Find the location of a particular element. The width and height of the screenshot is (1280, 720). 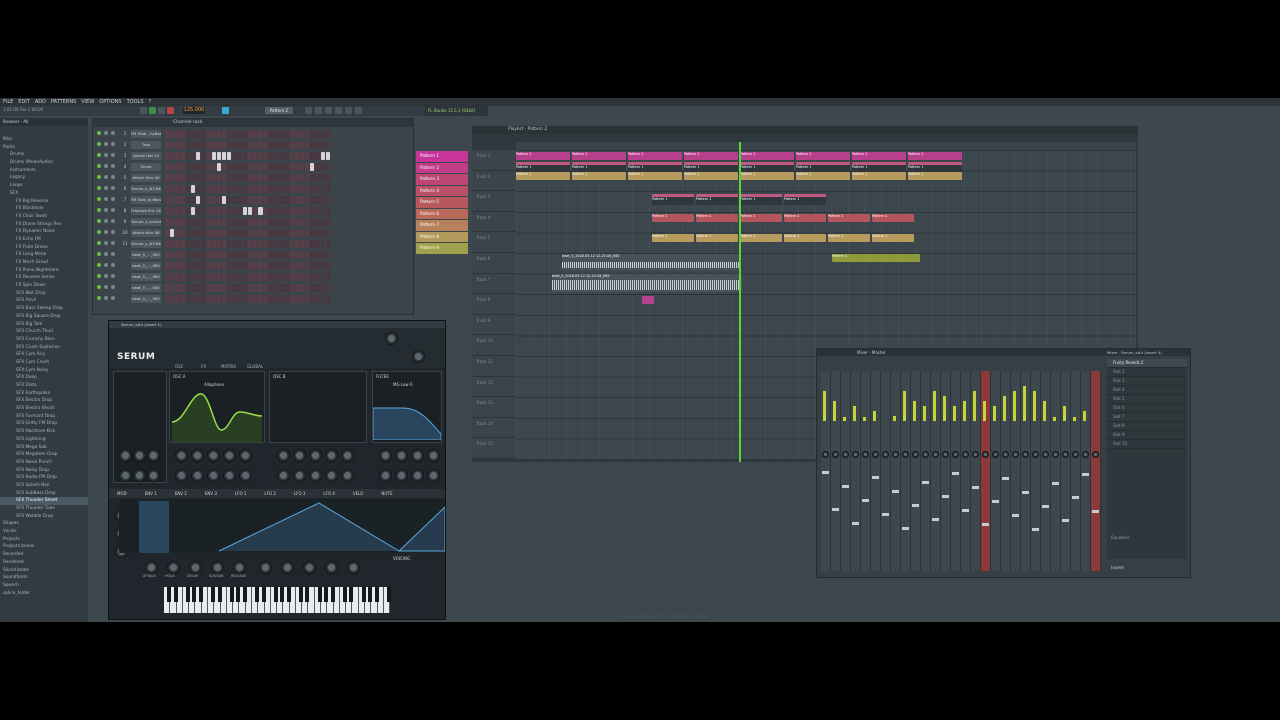

master-knob is located at coordinates (418, 356).